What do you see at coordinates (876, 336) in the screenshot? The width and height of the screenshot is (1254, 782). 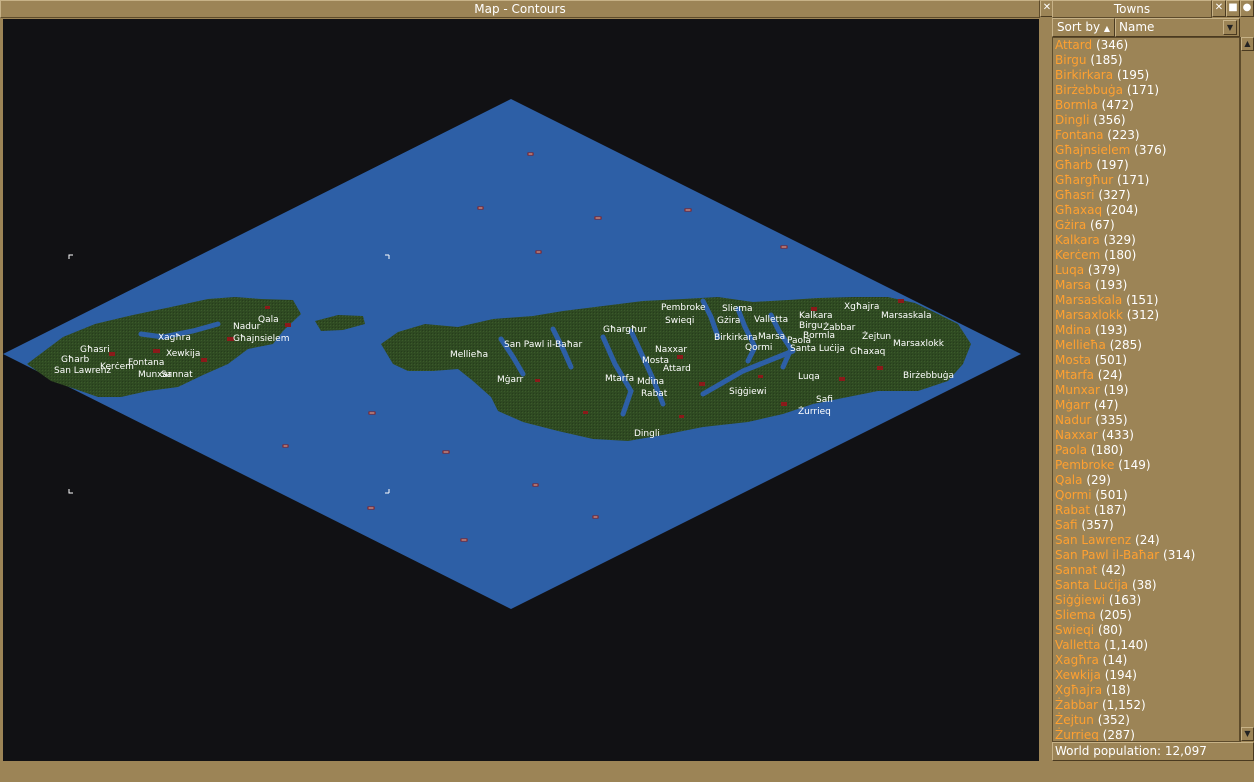 I see `map-label-zejtun: Żejtun` at bounding box center [876, 336].